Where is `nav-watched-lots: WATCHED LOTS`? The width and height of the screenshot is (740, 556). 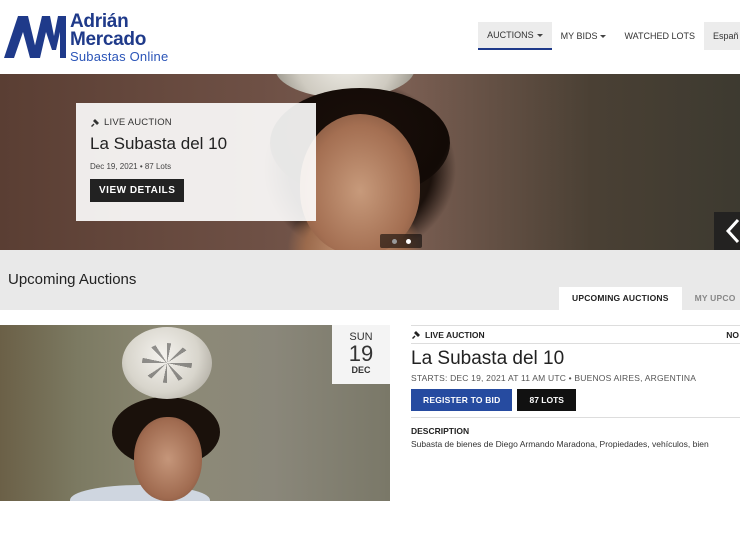
nav-watched-lots: WATCHED LOTS is located at coordinates (659, 36).